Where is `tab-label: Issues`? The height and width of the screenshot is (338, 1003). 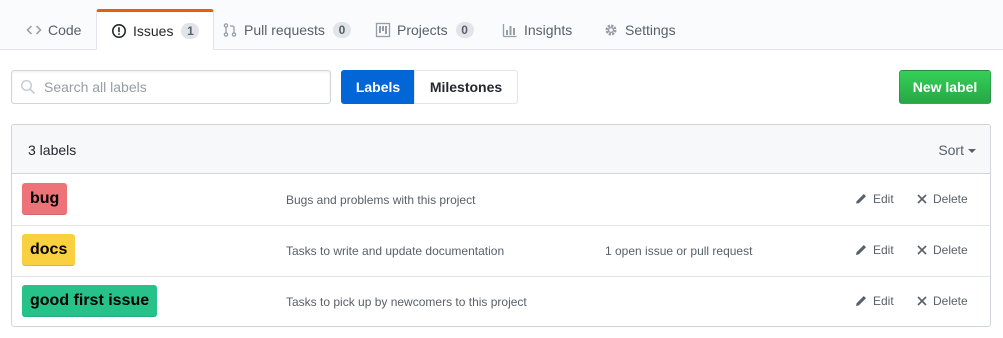
tab-label: Issues is located at coordinates (153, 30).